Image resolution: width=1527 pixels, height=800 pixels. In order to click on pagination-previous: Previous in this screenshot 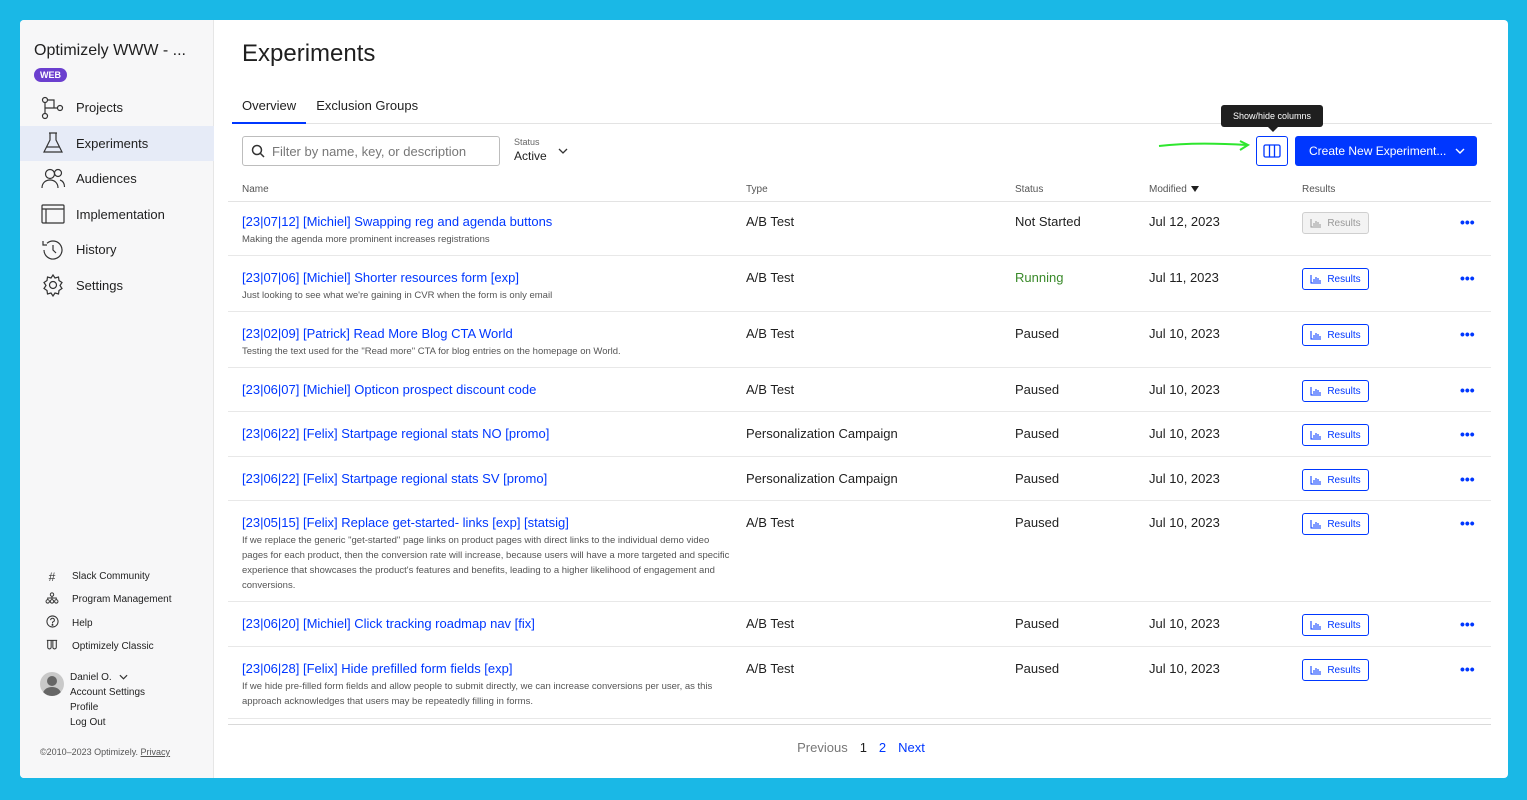, I will do `click(822, 747)`.